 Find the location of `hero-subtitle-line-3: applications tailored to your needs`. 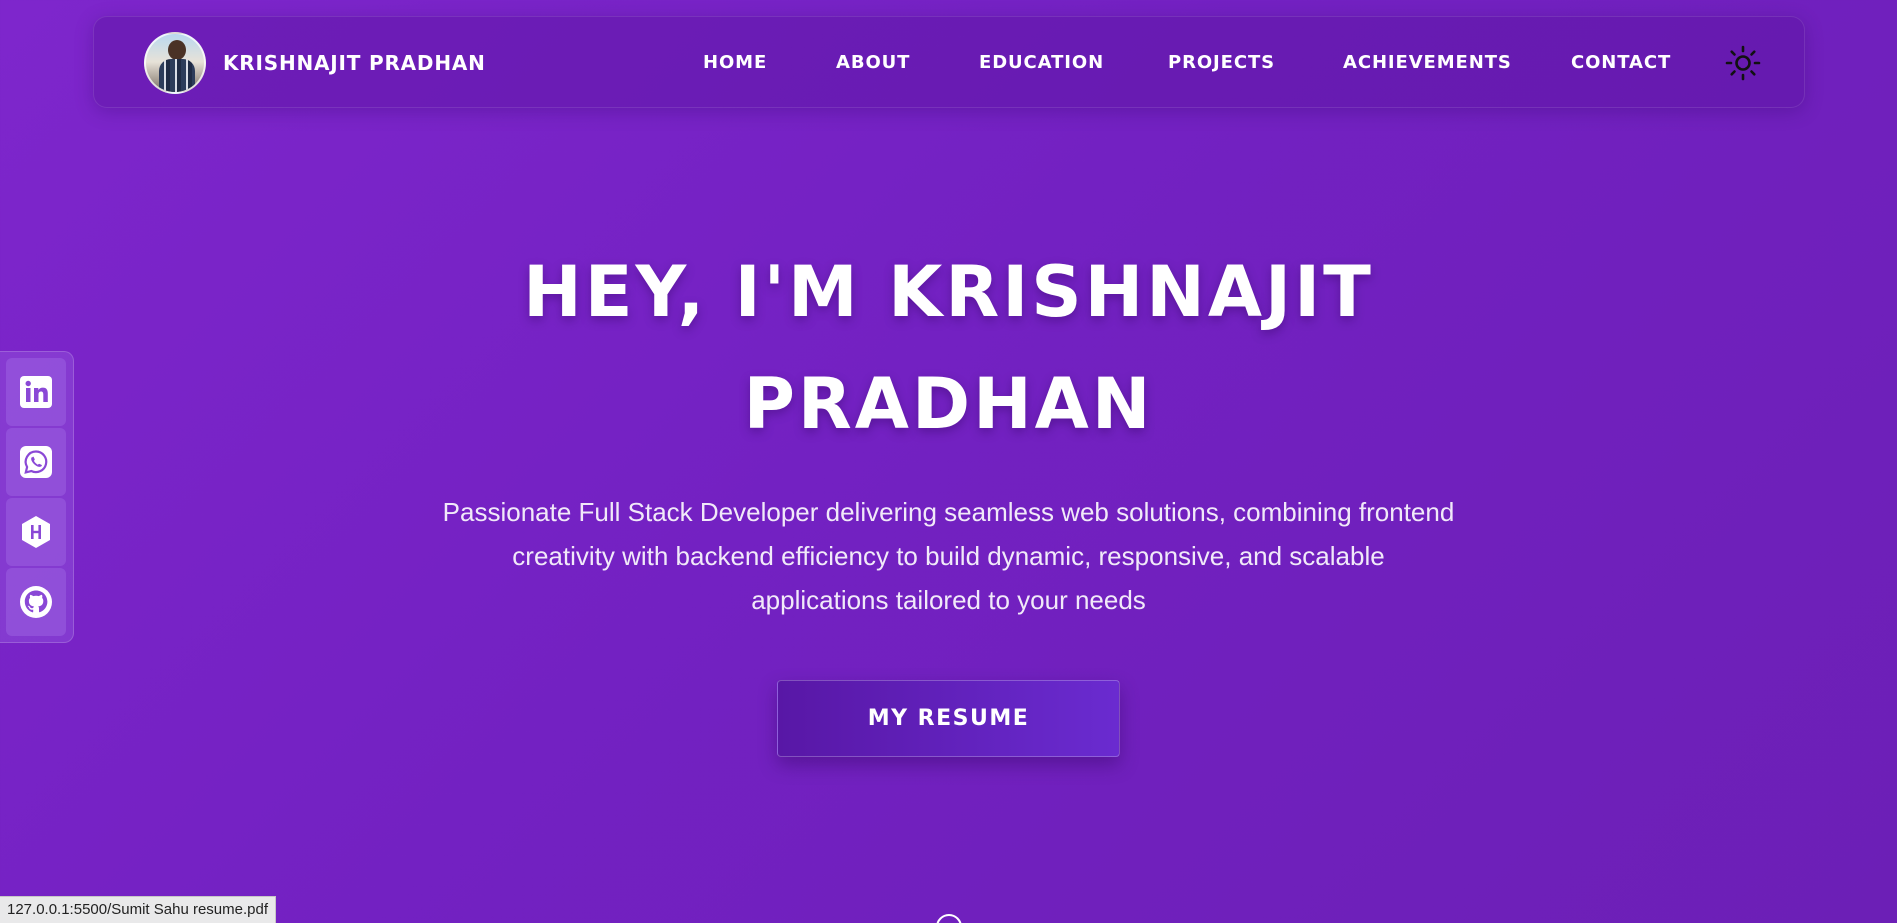

hero-subtitle-line-3: applications tailored to your needs is located at coordinates (948, 600).